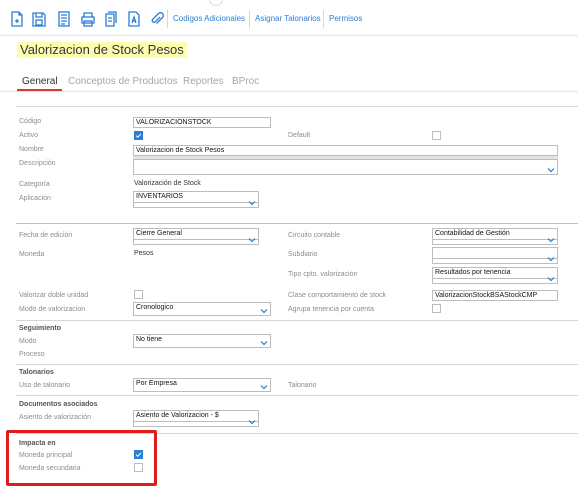  What do you see at coordinates (323, 274) in the screenshot?
I see `tipo-cpto-label: Tipo cpto. valorización` at bounding box center [323, 274].